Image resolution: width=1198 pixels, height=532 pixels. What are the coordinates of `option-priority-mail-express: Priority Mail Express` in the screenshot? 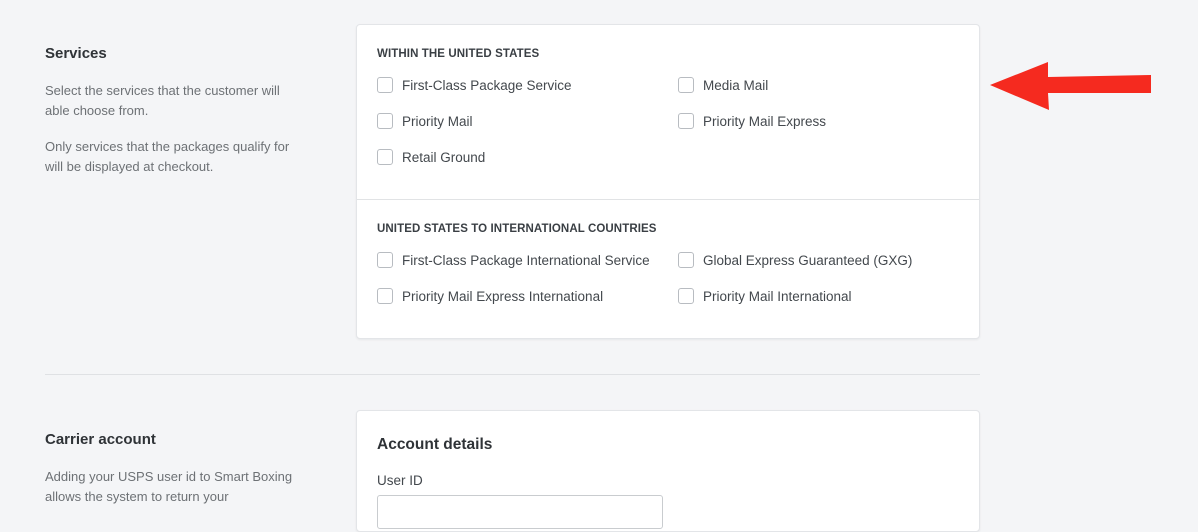 It's located at (752, 121).